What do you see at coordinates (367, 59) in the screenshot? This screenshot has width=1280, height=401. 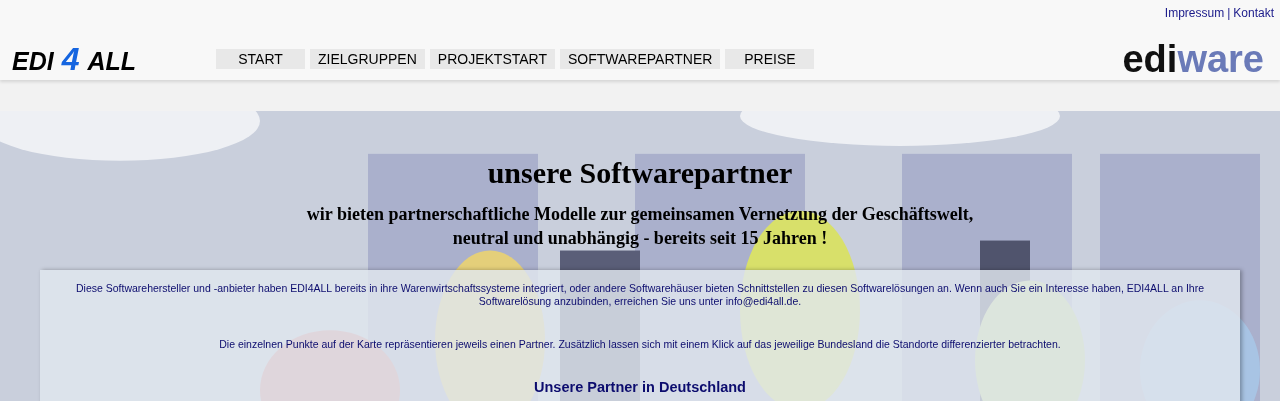 I see `nav-item: ZIELGRUPPEN` at bounding box center [367, 59].